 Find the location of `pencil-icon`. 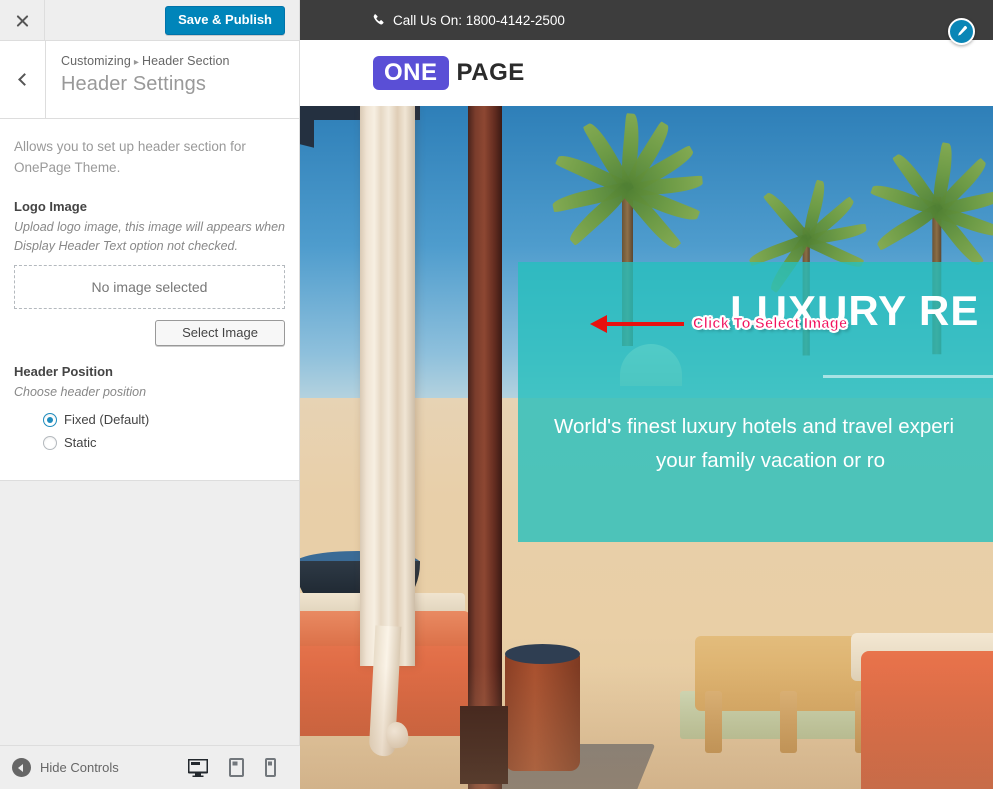

pencil-icon is located at coordinates (963, 30).